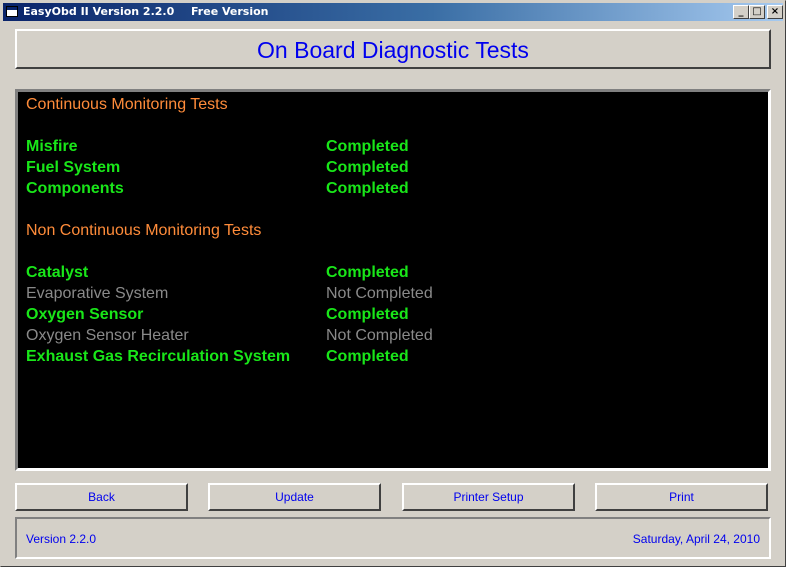 This screenshot has height=567, width=786. I want to click on test-name: Oxygen Sensor, so click(85, 314).